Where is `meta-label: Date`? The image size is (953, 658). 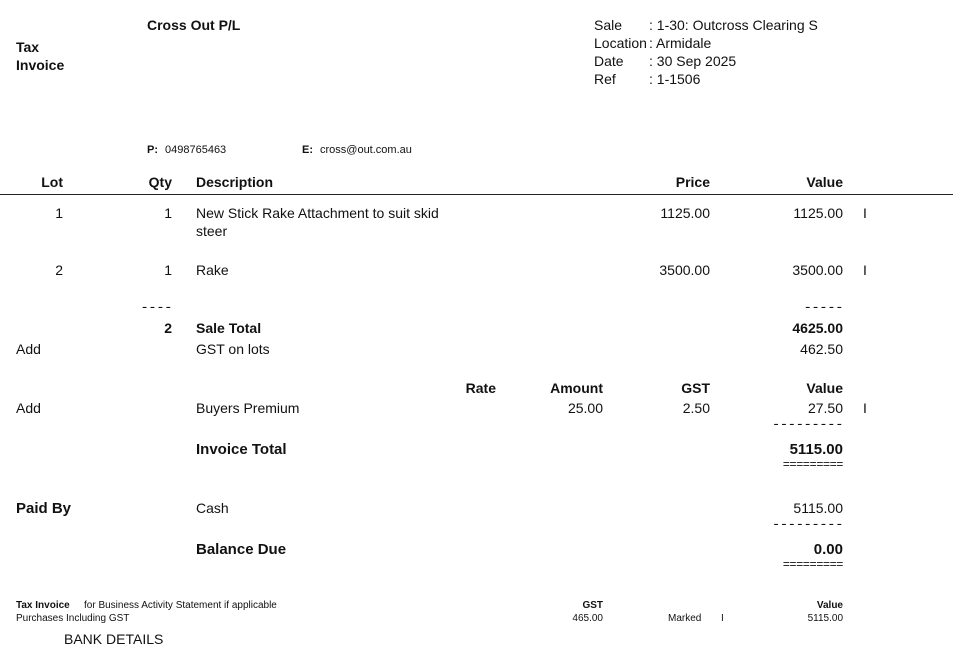
meta-label: Date is located at coordinates (609, 61).